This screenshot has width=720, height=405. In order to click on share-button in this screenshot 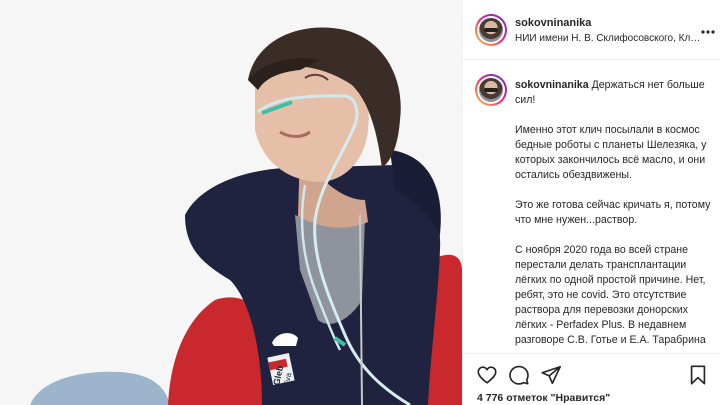, I will do `click(551, 375)`.